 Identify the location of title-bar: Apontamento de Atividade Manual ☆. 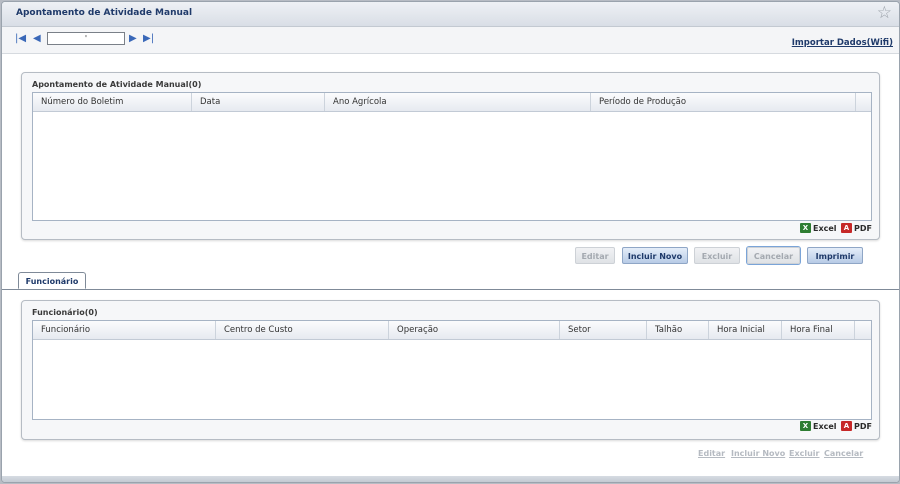
(450, 14).